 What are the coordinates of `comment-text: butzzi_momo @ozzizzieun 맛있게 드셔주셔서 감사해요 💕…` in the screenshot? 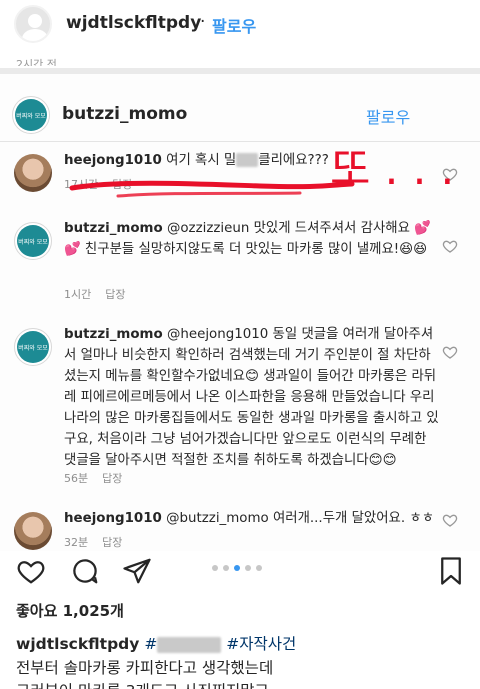 It's located at (252, 239).